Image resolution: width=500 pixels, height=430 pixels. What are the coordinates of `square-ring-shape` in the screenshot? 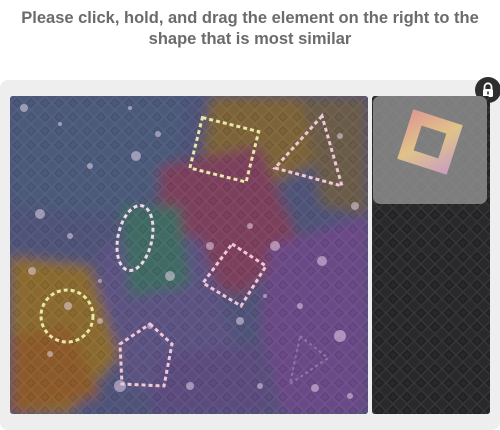 It's located at (430, 142).